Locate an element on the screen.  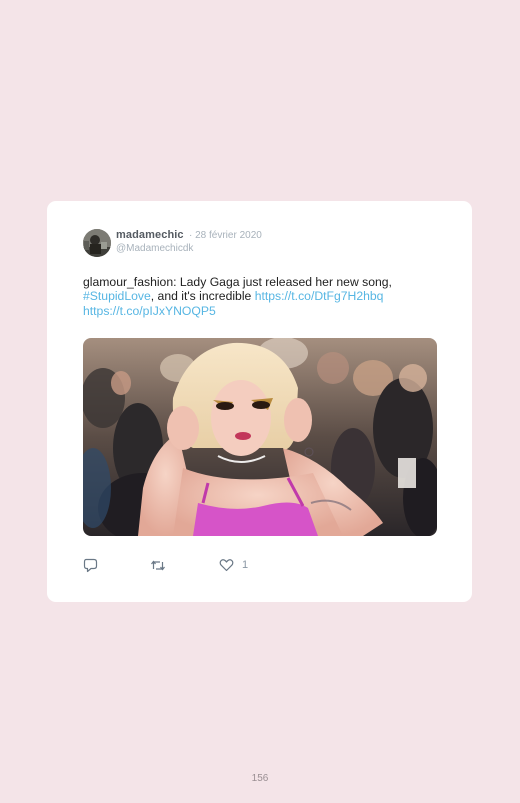
avatar-image is located at coordinates (97, 243).